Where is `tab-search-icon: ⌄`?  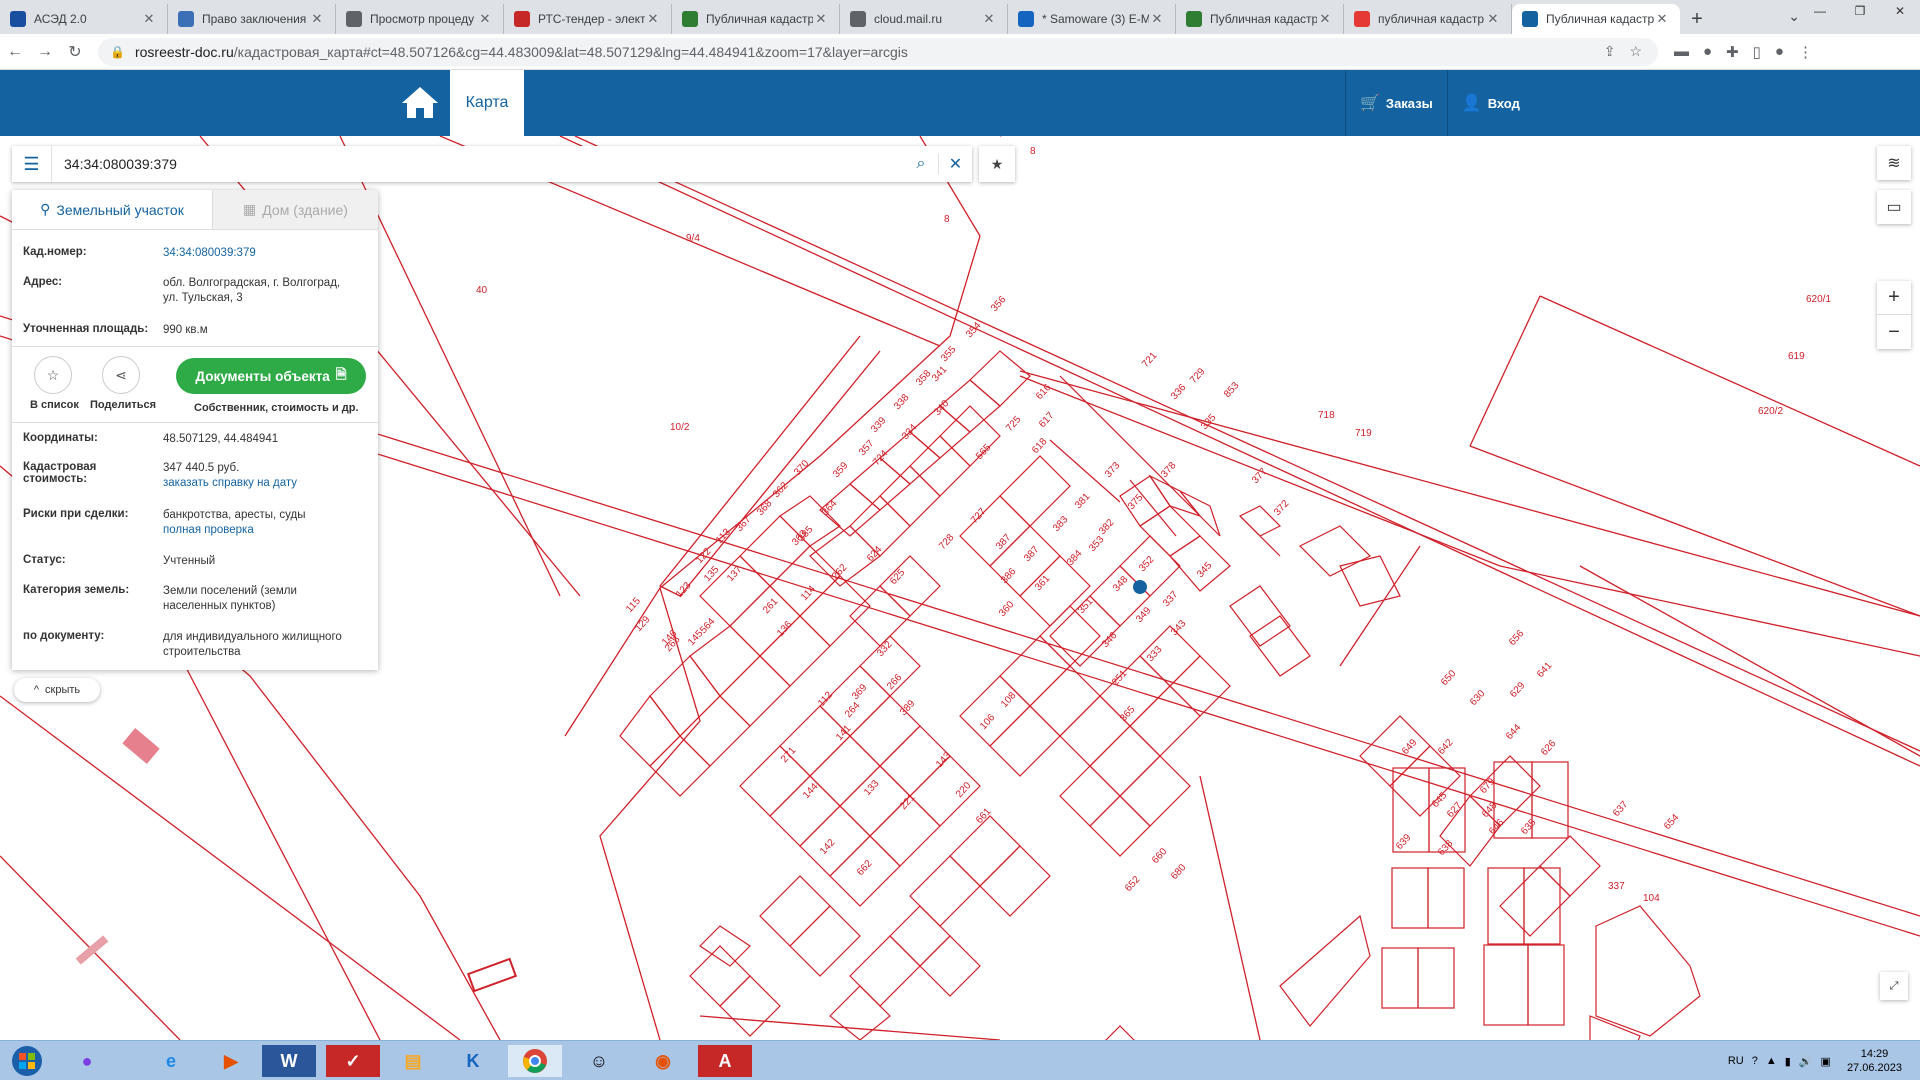 tab-search-icon: ⌄ is located at coordinates (1794, 16).